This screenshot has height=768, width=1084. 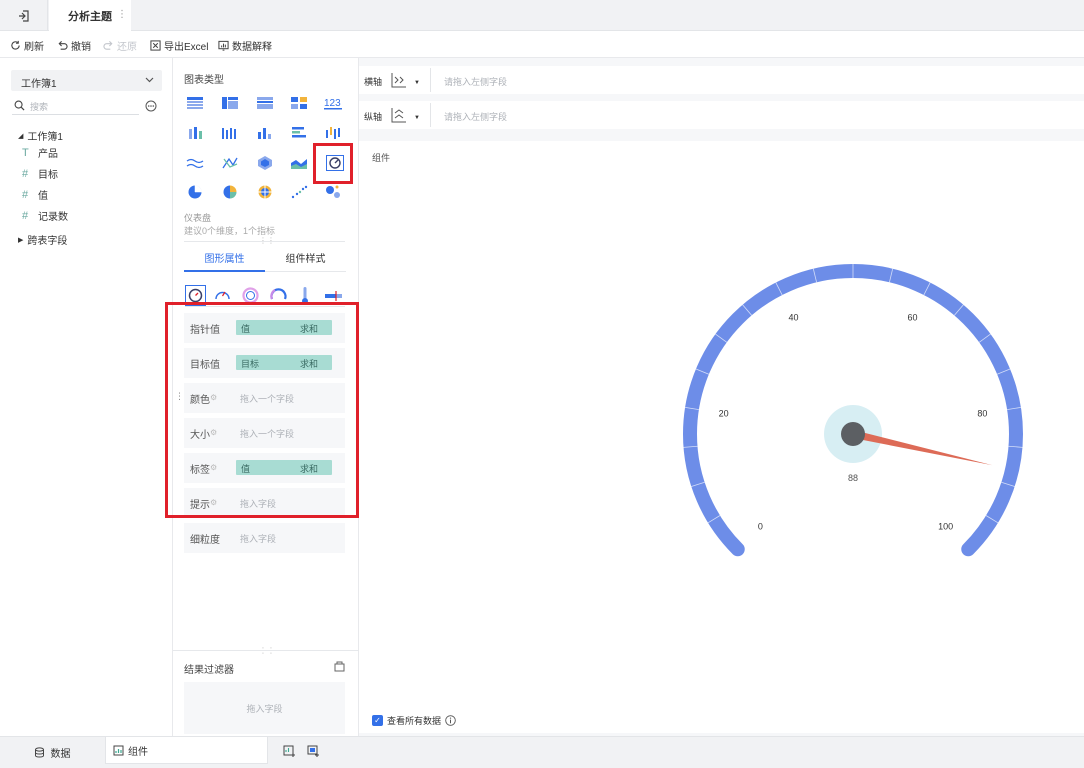 I want to click on gauge-tick-label: 0, so click(x=760, y=527).